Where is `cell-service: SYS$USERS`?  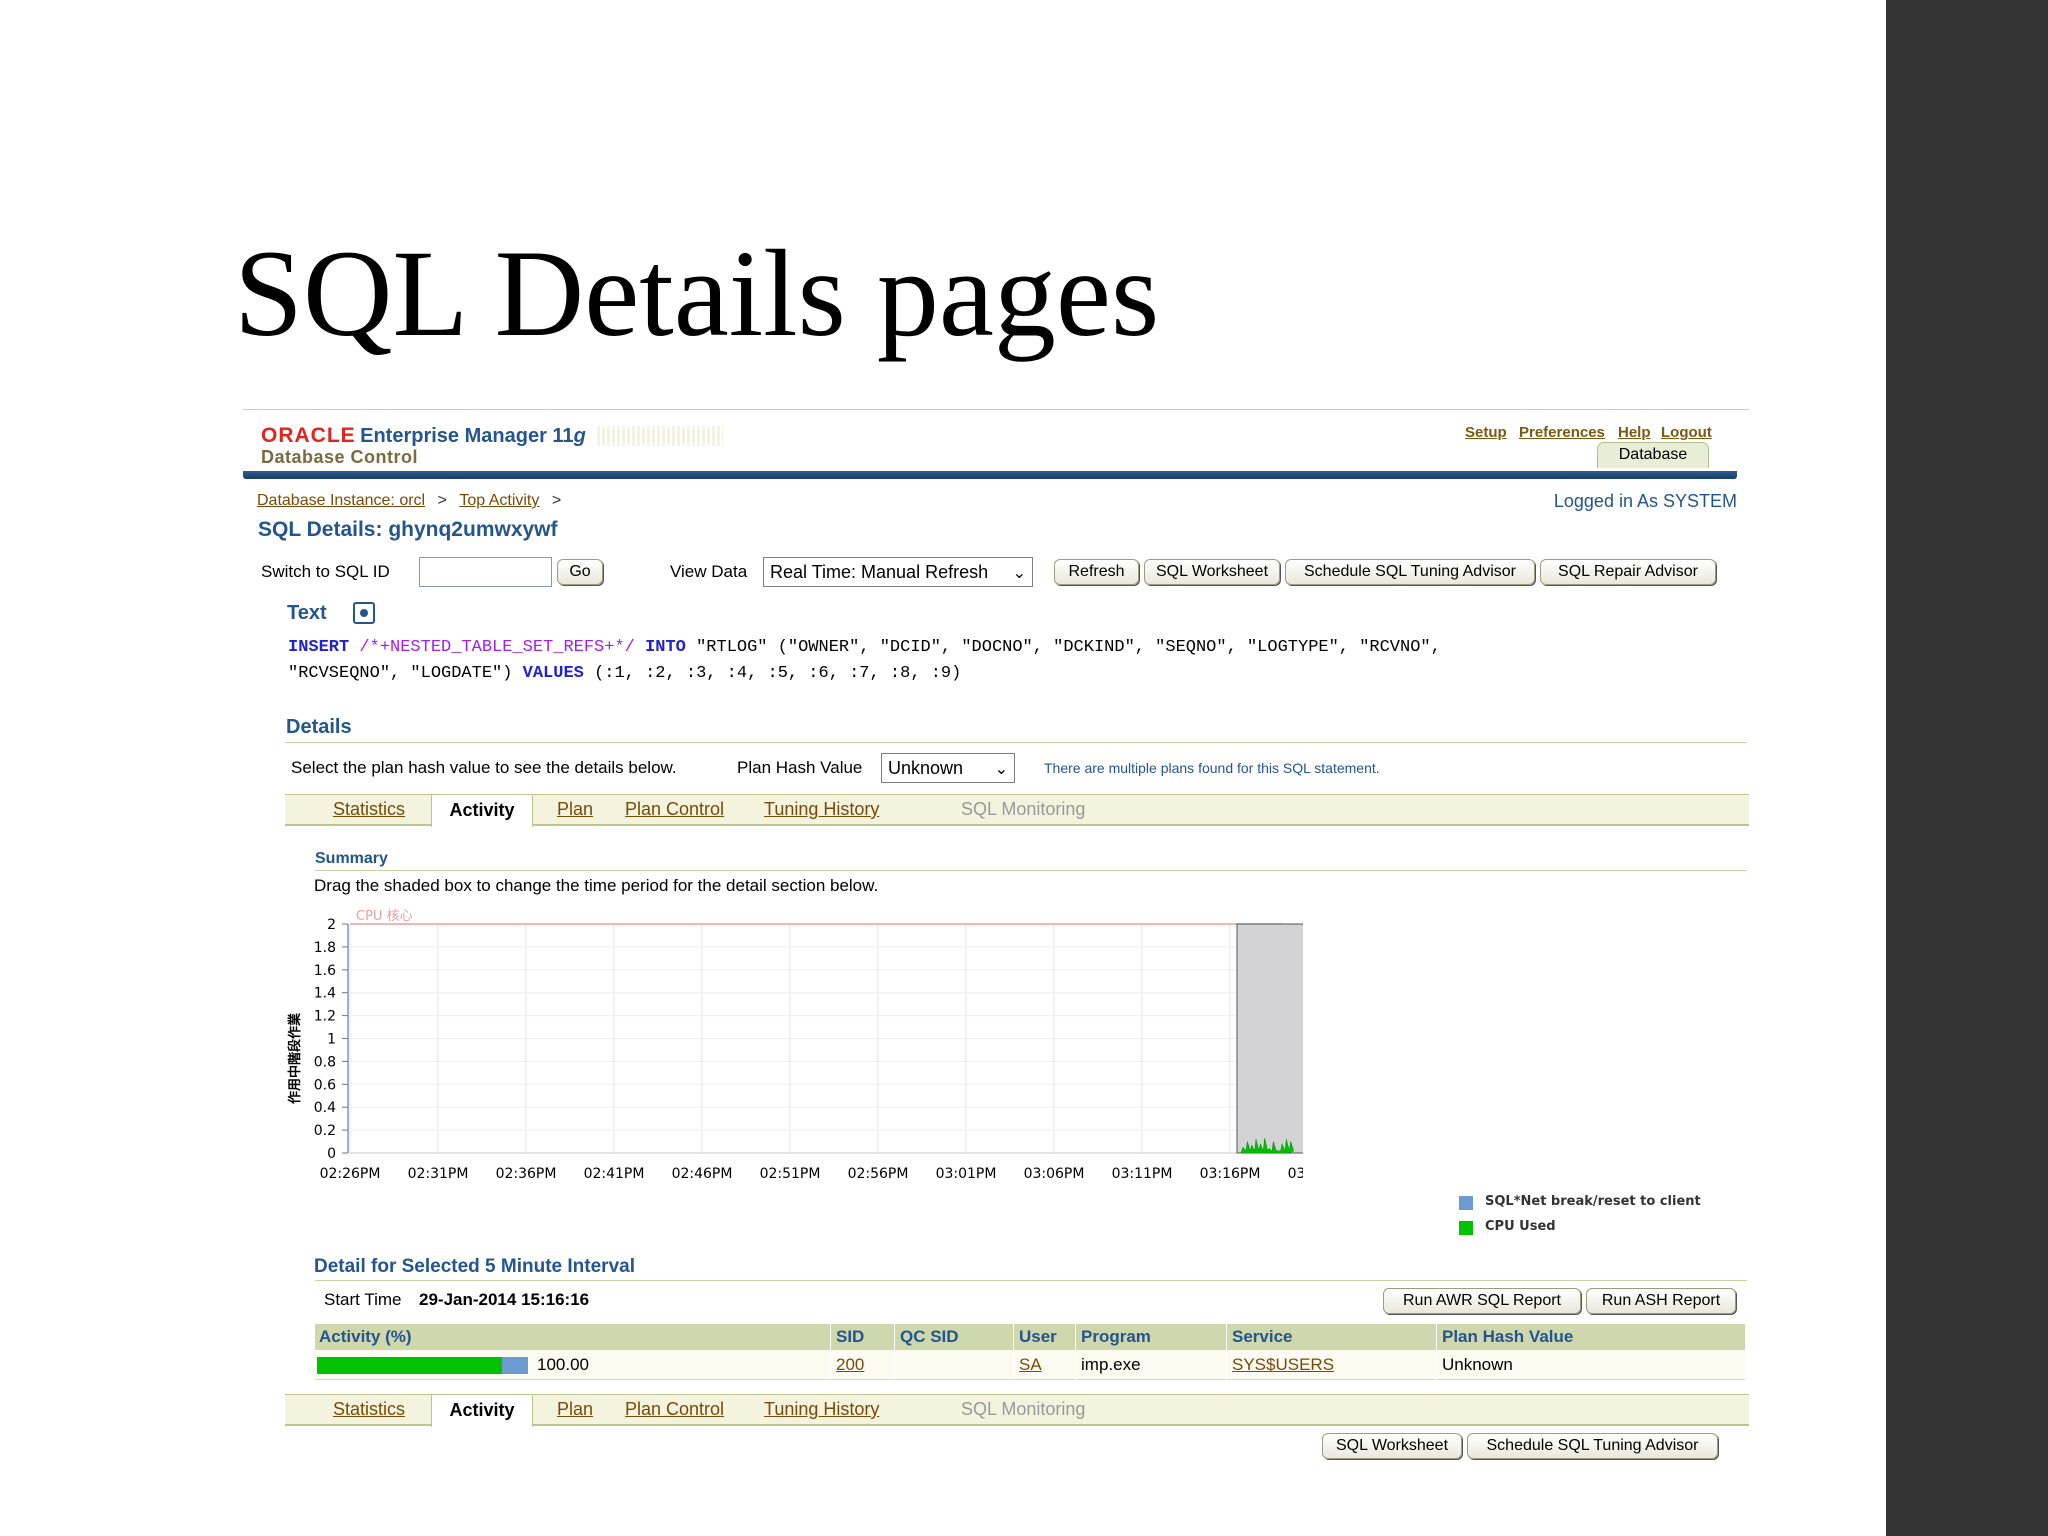 cell-service: SYS$USERS is located at coordinates (1281, 1365).